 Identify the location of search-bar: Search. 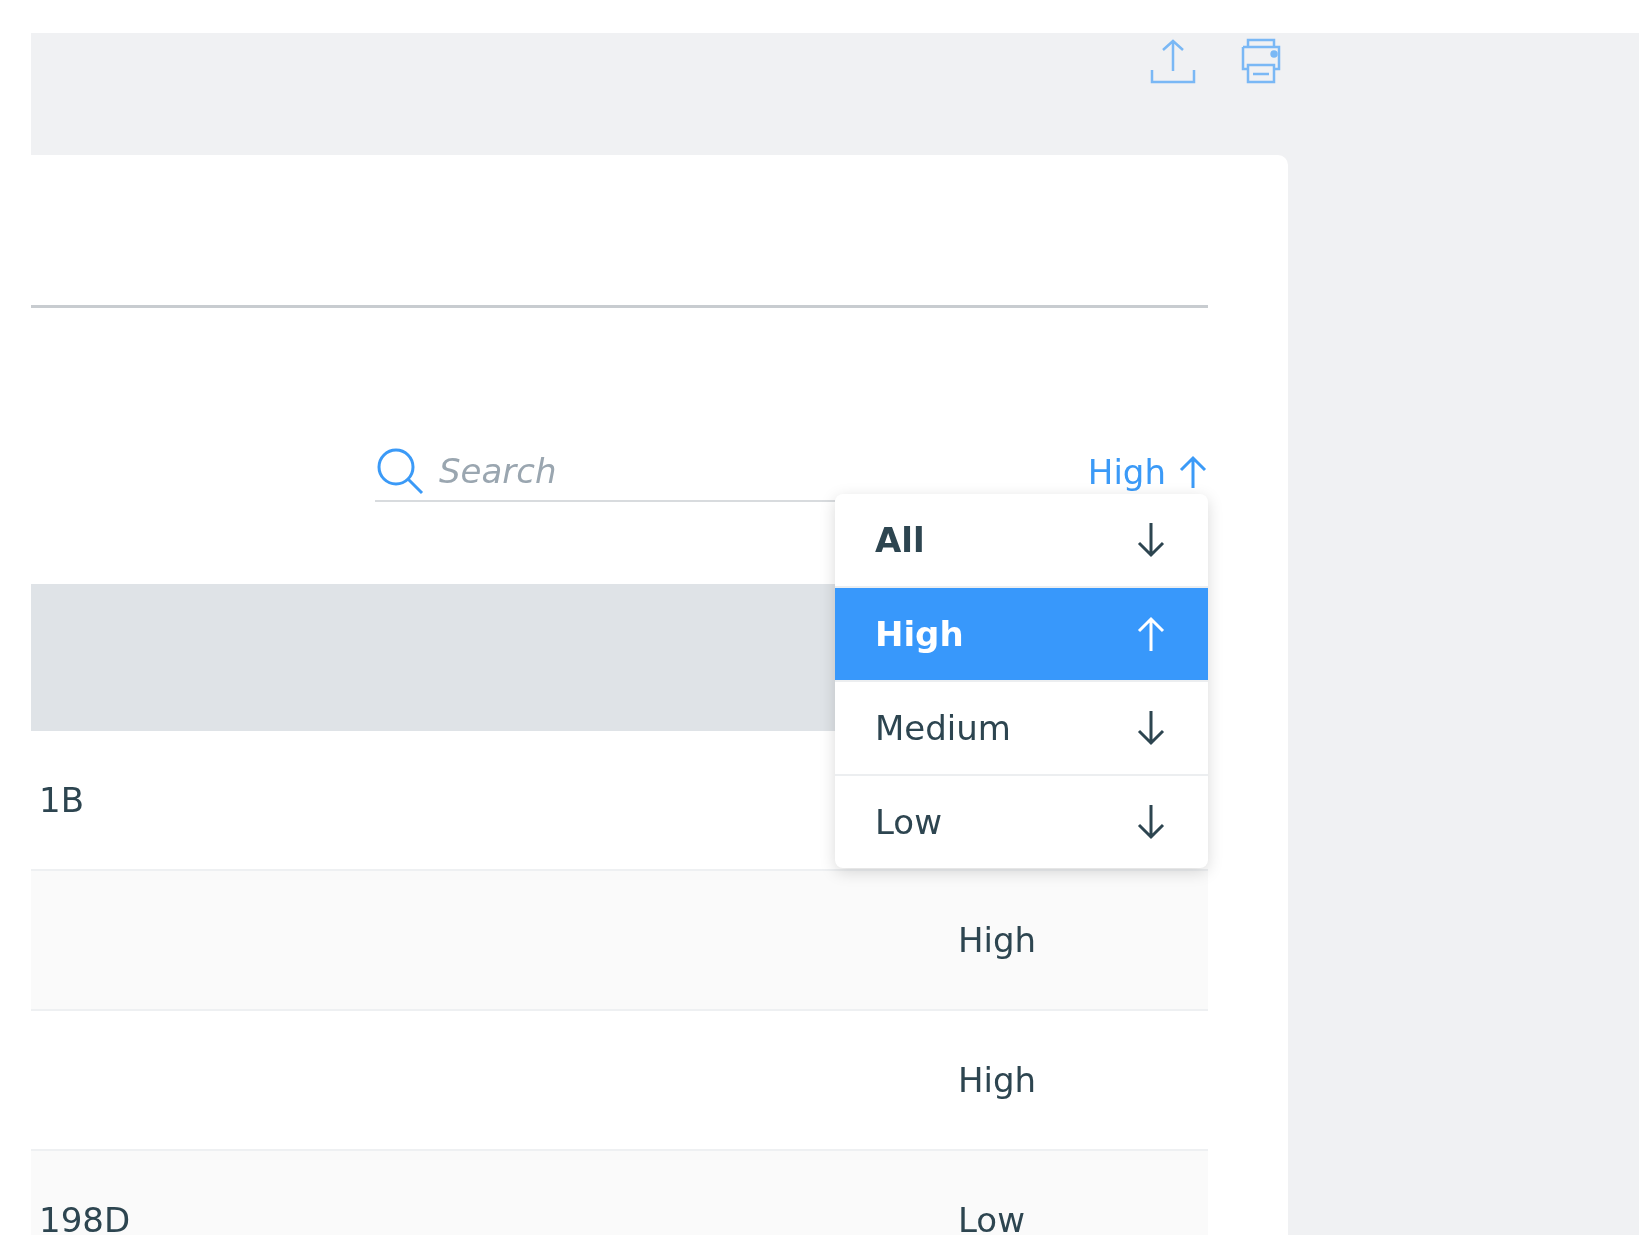
(605, 474).